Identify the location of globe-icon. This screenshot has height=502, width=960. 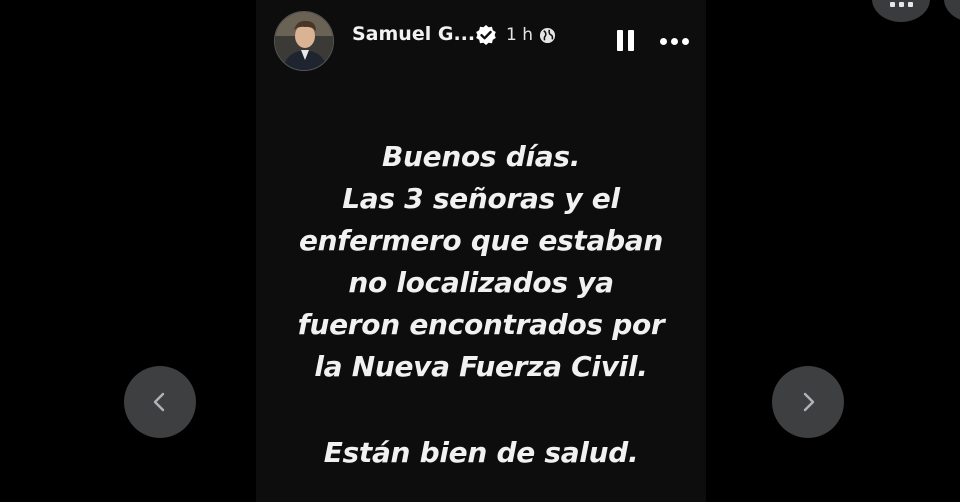
(547, 35).